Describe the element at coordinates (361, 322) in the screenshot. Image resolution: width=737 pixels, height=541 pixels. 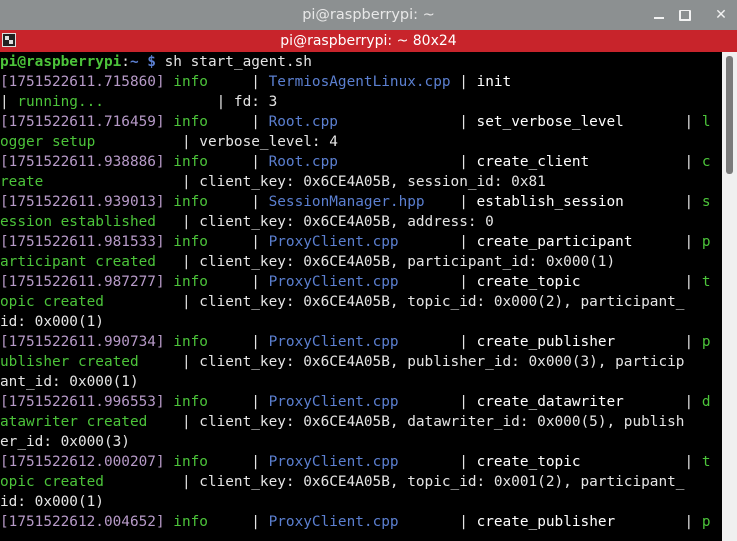
I see `terminal-line: id: 0x000(1)` at that location.